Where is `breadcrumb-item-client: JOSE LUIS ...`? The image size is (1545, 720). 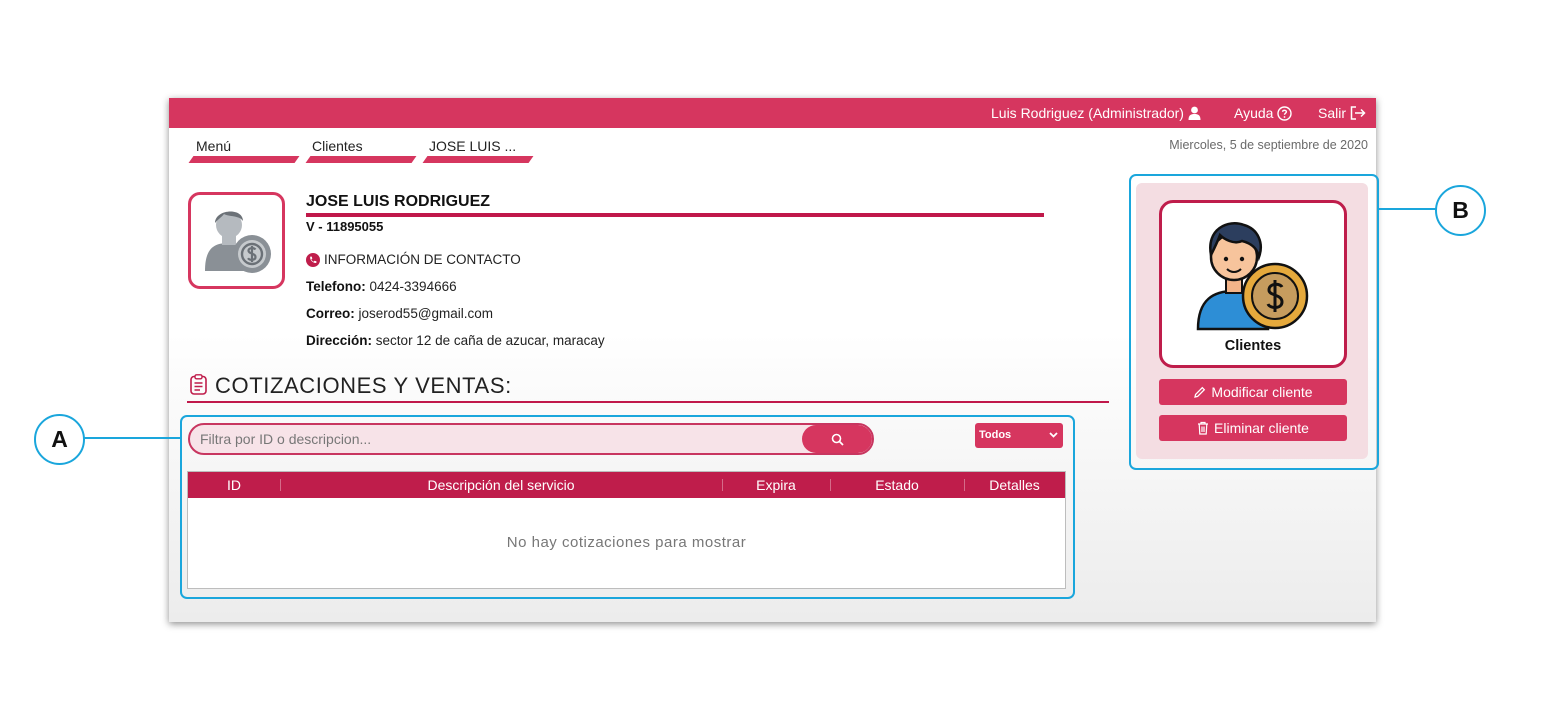 breadcrumb-item-client: JOSE LUIS ... is located at coordinates (472, 146).